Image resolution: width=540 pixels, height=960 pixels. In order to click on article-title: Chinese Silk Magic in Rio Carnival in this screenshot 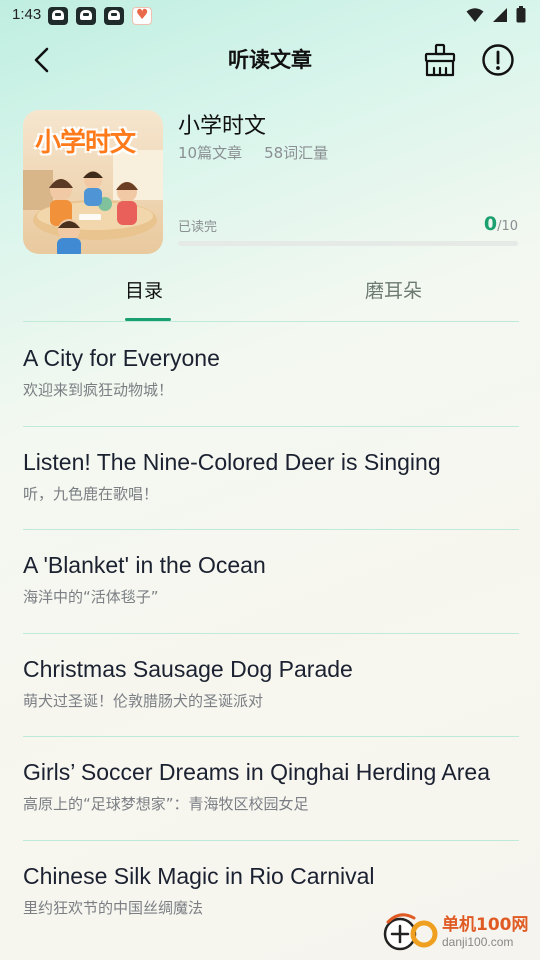, I will do `click(199, 875)`.